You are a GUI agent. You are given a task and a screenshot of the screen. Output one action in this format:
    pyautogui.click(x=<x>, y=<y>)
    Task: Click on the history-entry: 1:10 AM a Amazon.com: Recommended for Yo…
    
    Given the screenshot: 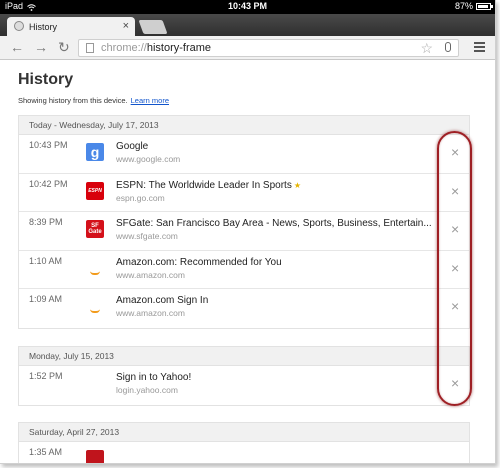 What is the action you would take?
    pyautogui.click(x=244, y=270)
    